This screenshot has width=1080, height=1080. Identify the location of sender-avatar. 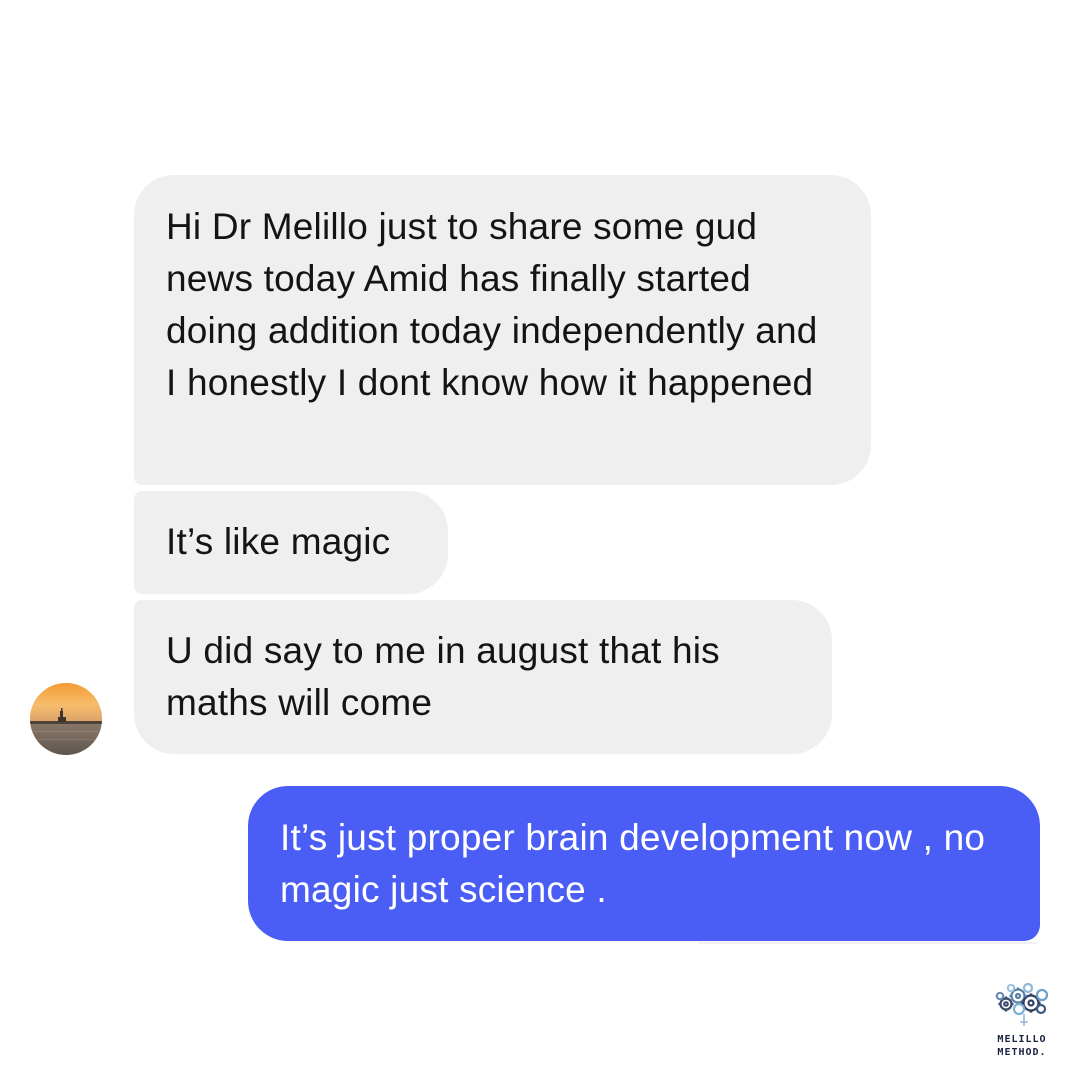
(66, 719).